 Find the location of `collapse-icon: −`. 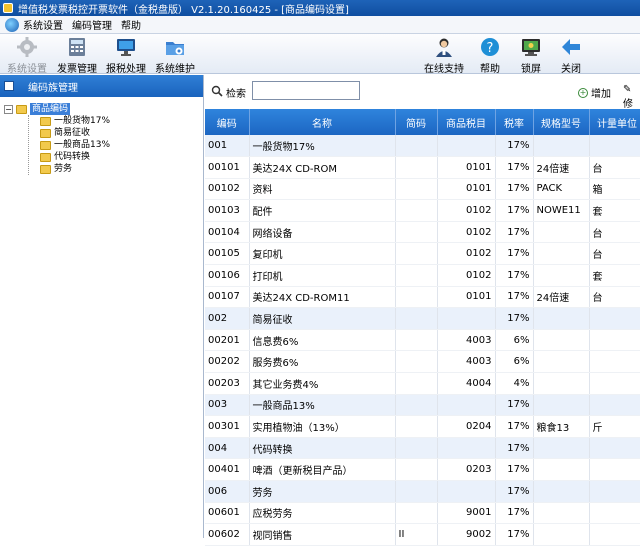

collapse-icon: − is located at coordinates (8, 109).